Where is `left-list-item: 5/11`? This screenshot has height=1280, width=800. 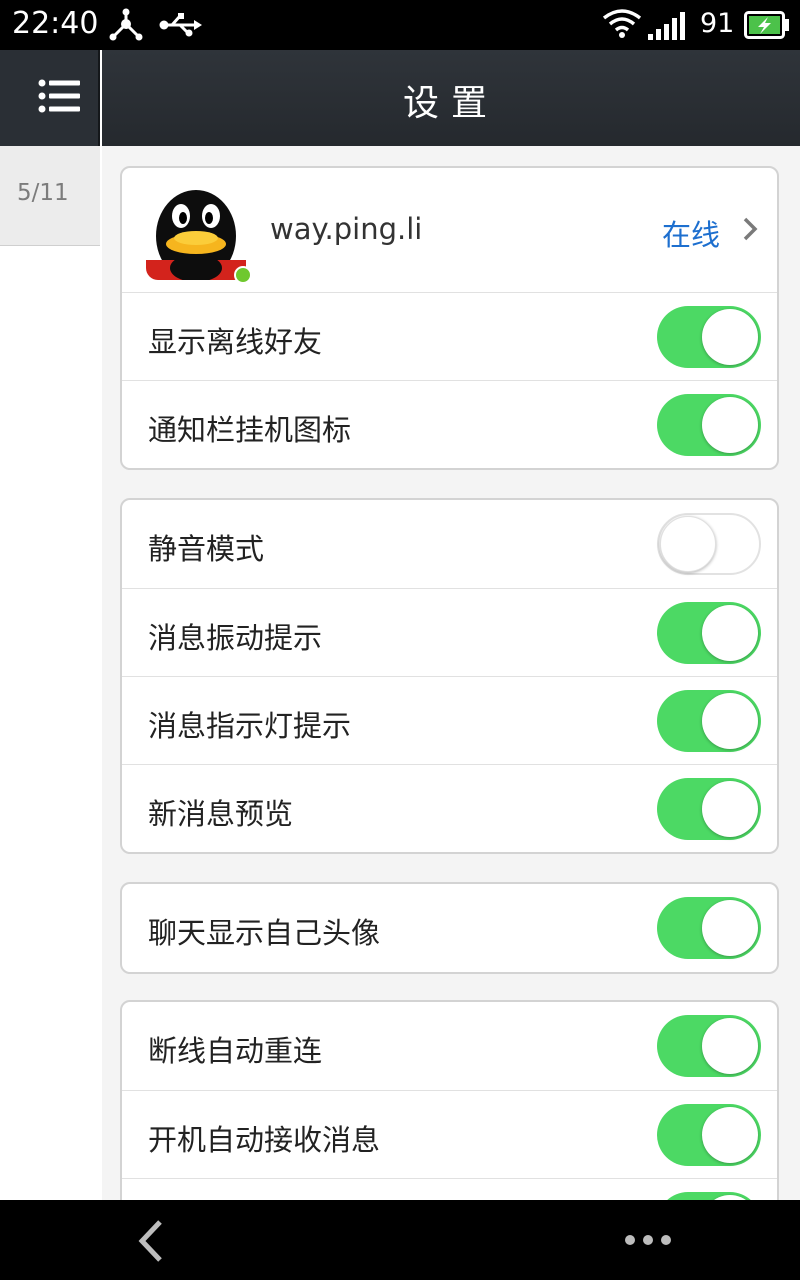 left-list-item: 5/11 is located at coordinates (50, 196).